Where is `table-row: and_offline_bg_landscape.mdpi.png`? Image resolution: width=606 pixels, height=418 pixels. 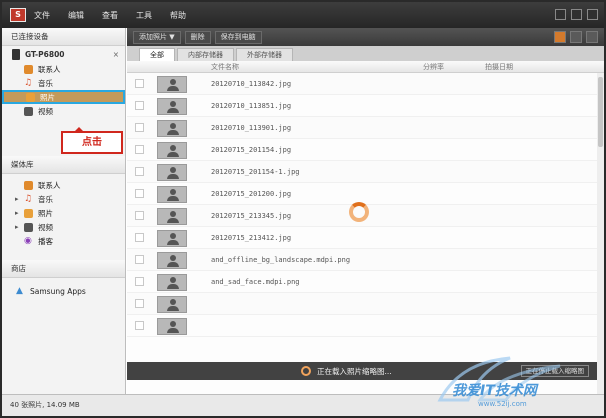
table-row: and_offline_bg_landscape.mdpi.png is located at coordinates (362, 260).